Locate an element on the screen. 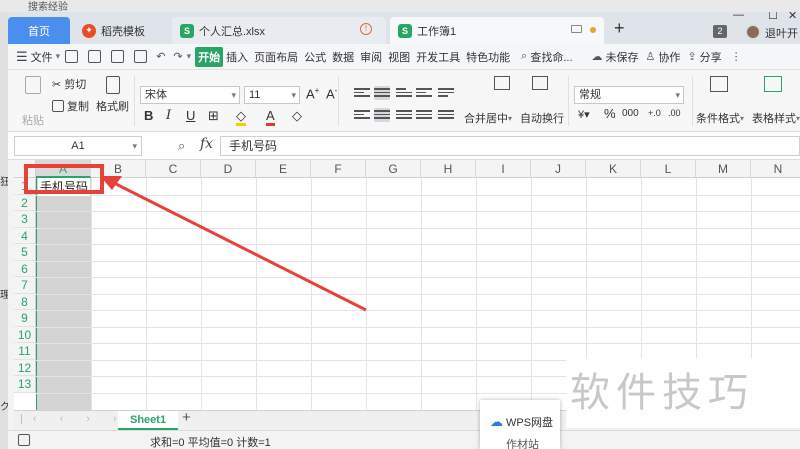 This screenshot has width=800, height=449. add-sheet-button: + is located at coordinates (186, 417).